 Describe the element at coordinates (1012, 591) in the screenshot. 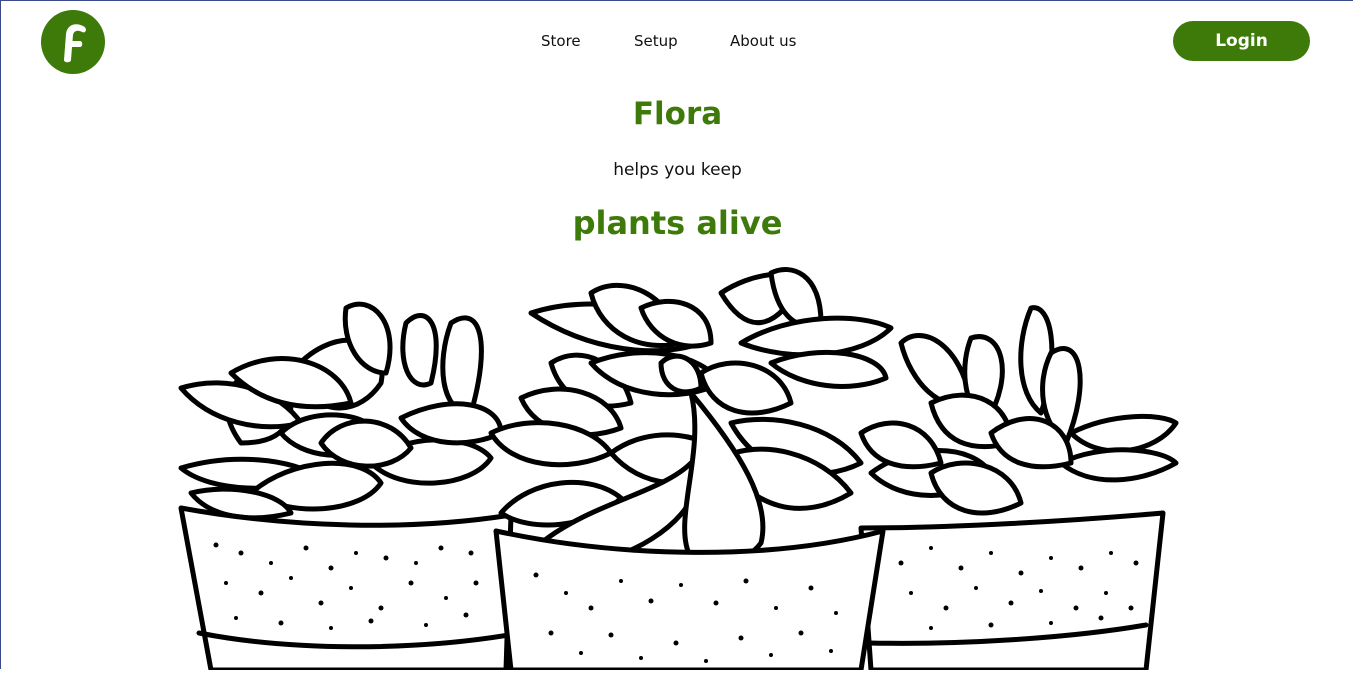

I see `right-pot` at that location.